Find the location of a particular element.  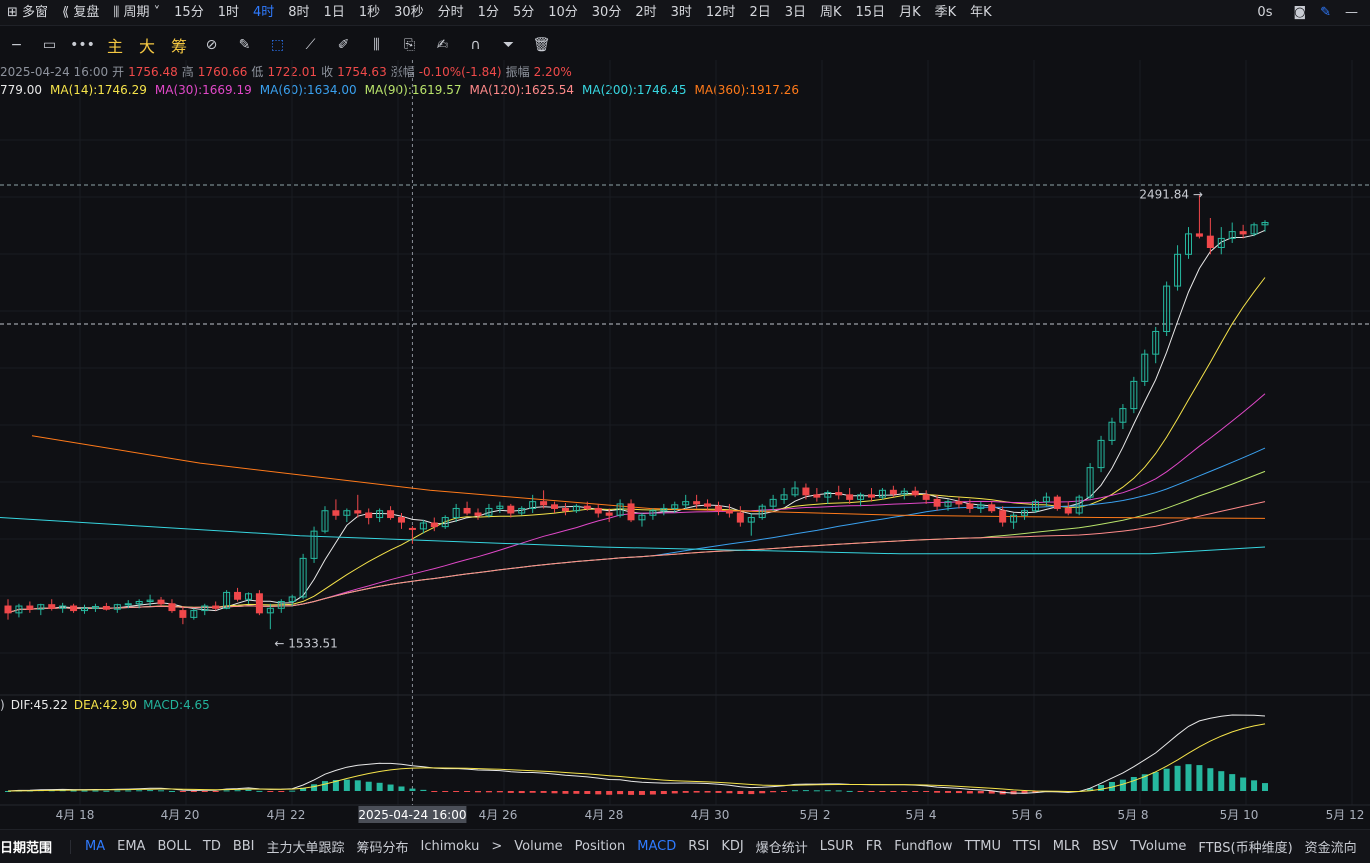

indicator-tab: TD is located at coordinates (212, 846).